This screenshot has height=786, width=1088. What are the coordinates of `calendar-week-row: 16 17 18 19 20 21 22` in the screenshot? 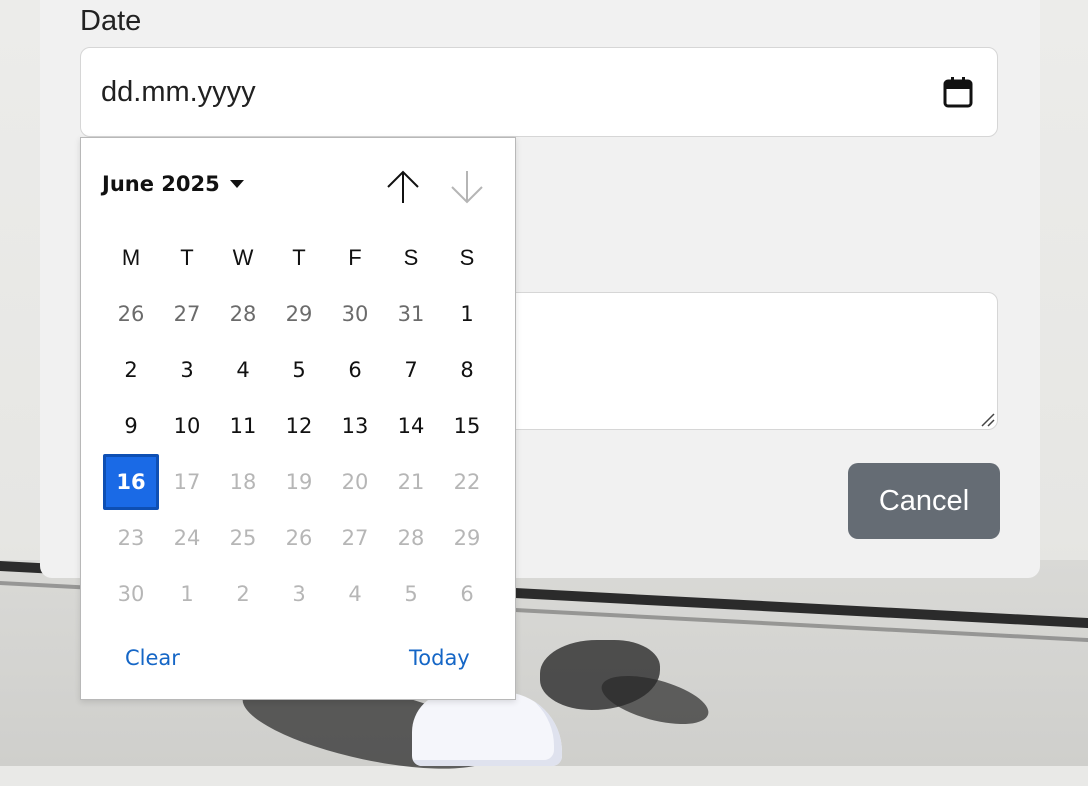 It's located at (299, 482).